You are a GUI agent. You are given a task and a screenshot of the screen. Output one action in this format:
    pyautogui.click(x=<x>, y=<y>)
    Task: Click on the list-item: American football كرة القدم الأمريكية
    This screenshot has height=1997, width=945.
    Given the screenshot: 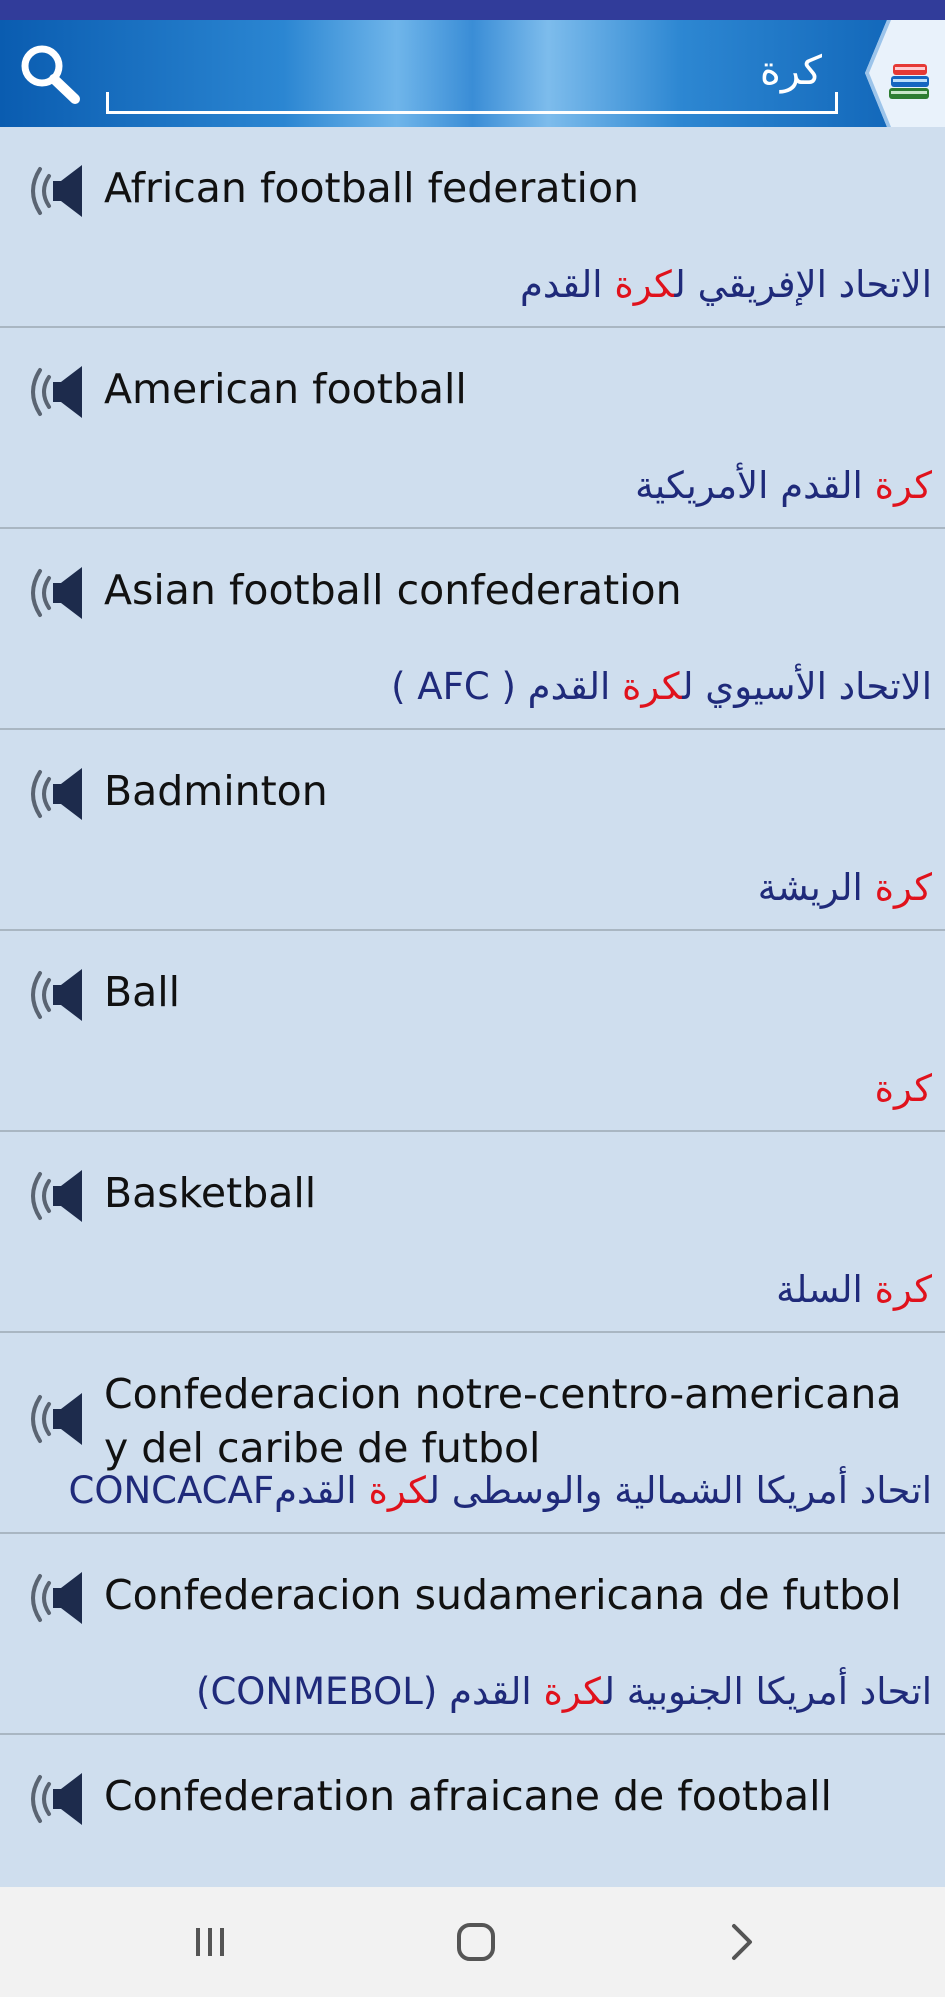 What is the action you would take?
    pyautogui.click(x=472, y=428)
    